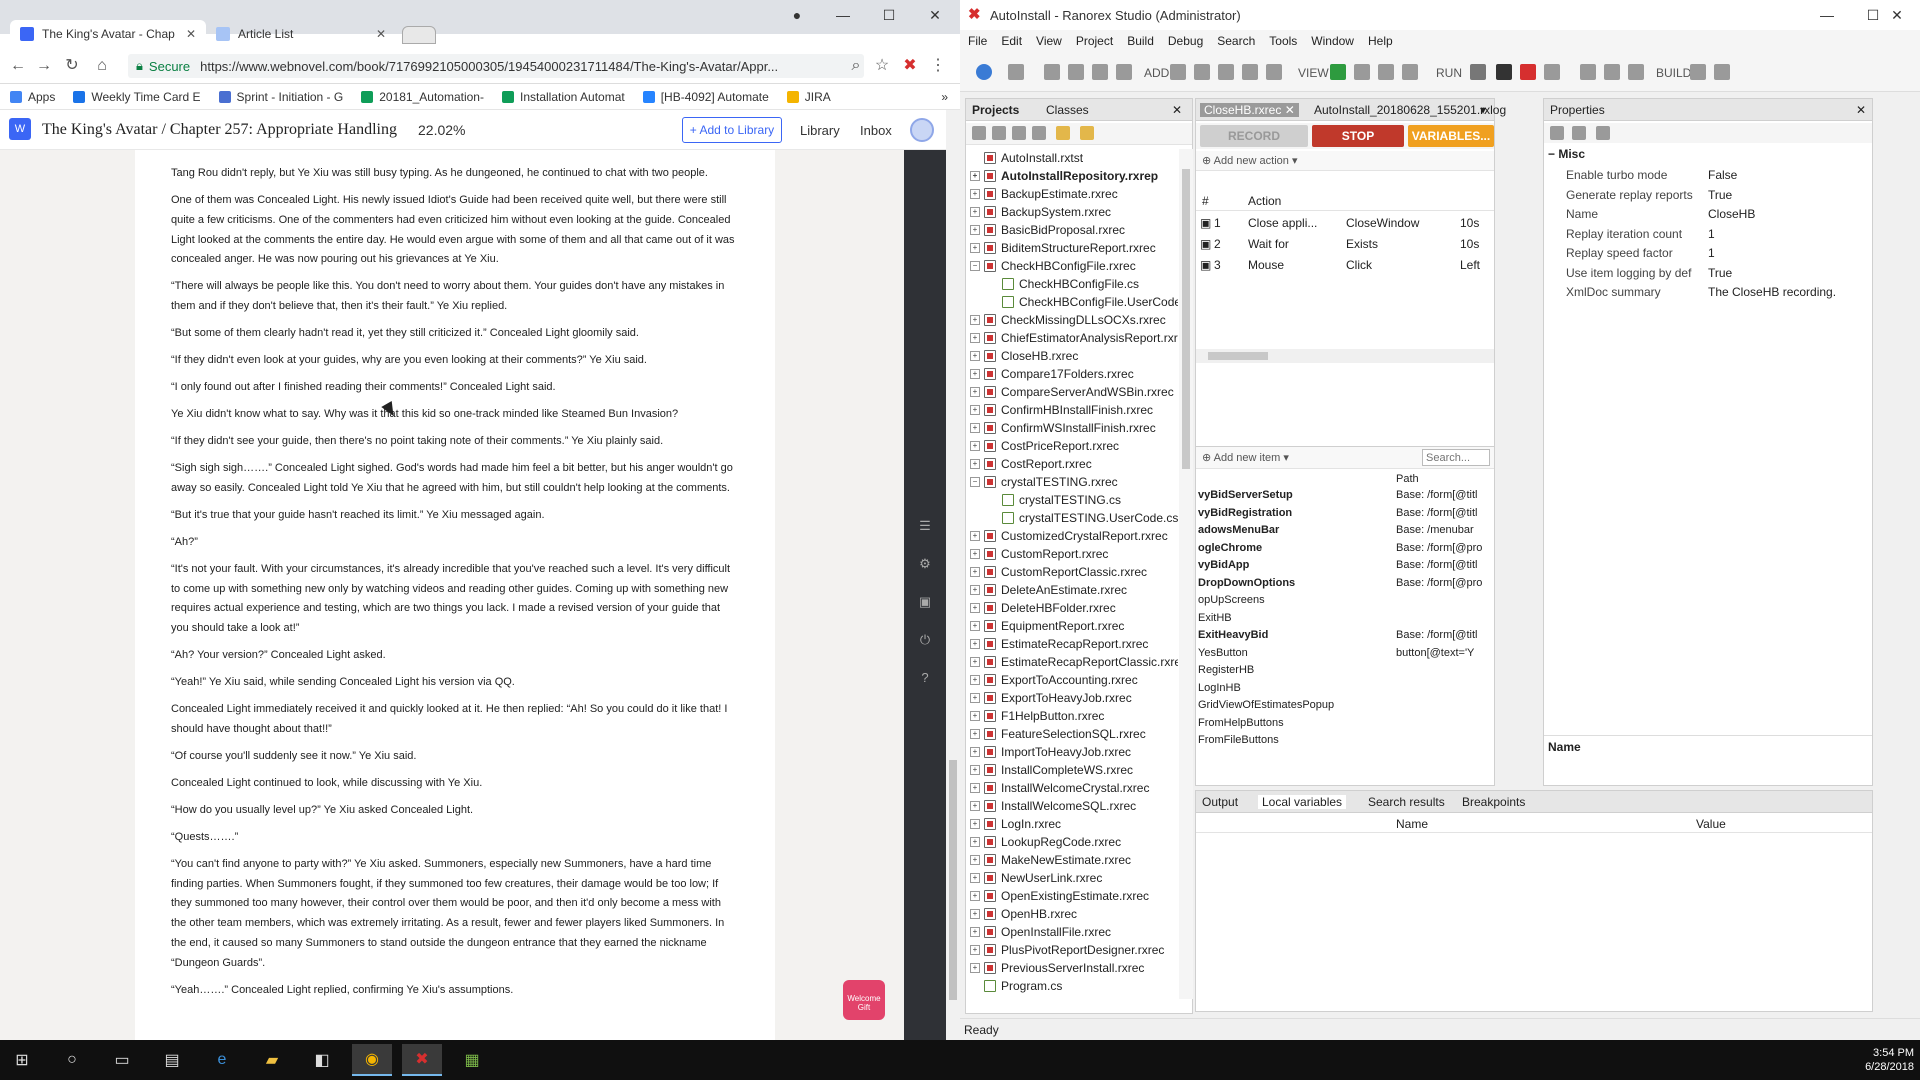 The image size is (1920, 1080). Describe the element at coordinates (1072, 212) in the screenshot. I see `tree-item: + BackupSystem.rxrec` at that location.